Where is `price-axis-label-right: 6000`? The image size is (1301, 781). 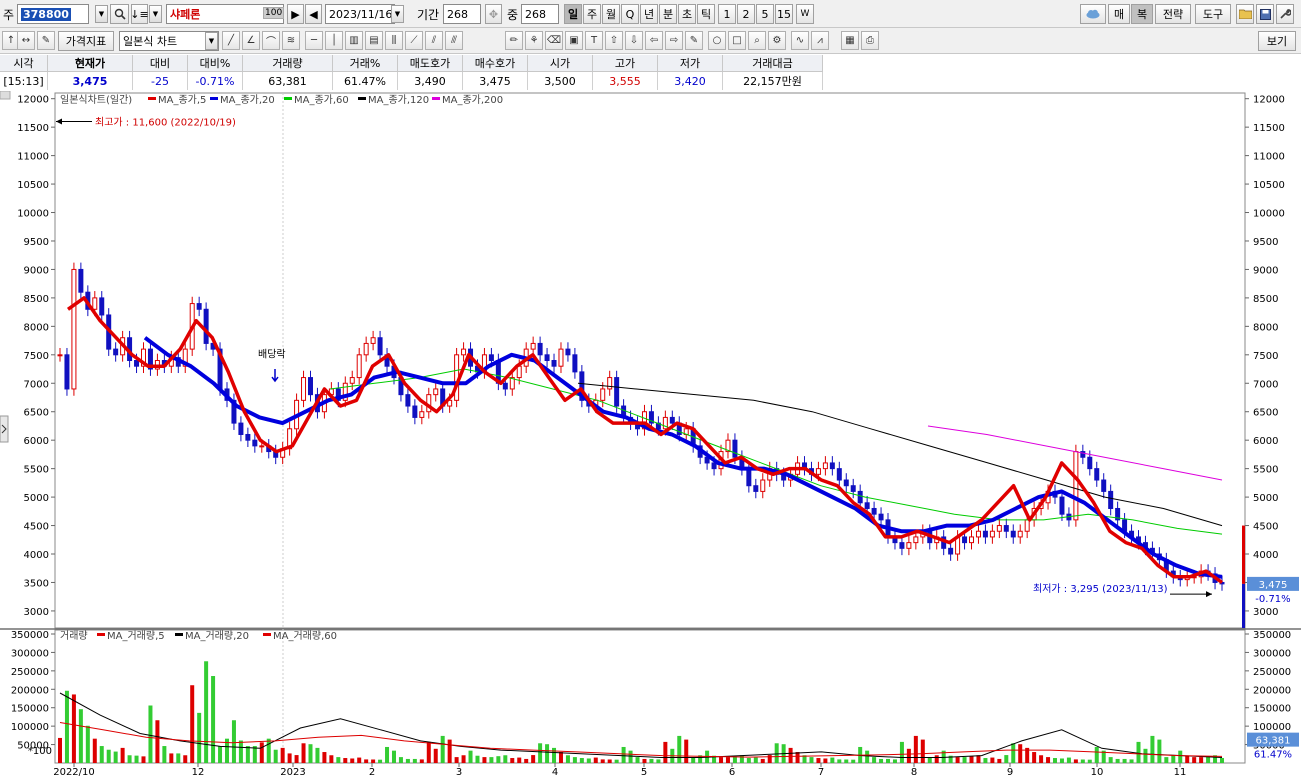
price-axis-label-right: 6000 is located at coordinates (1265, 441).